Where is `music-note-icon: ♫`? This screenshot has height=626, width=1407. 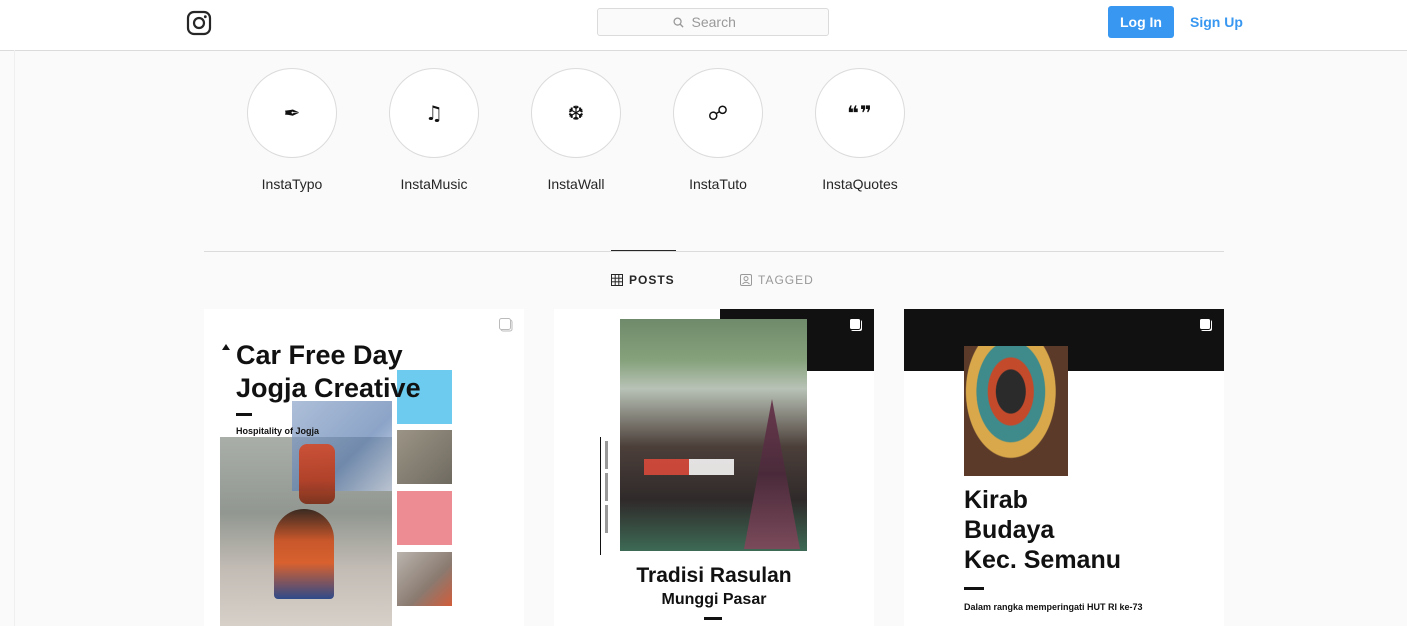 music-note-icon: ♫ is located at coordinates (434, 113).